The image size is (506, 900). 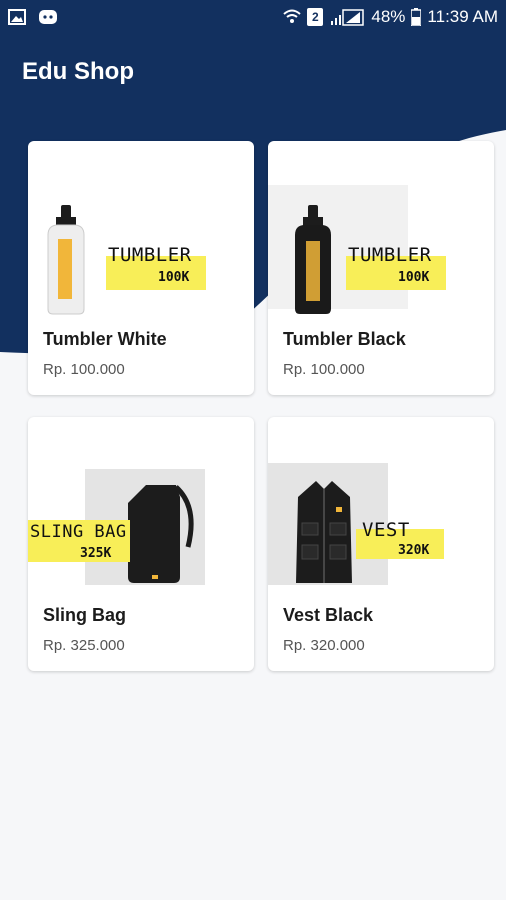 I want to click on sim-badge: 2, so click(x=315, y=17).